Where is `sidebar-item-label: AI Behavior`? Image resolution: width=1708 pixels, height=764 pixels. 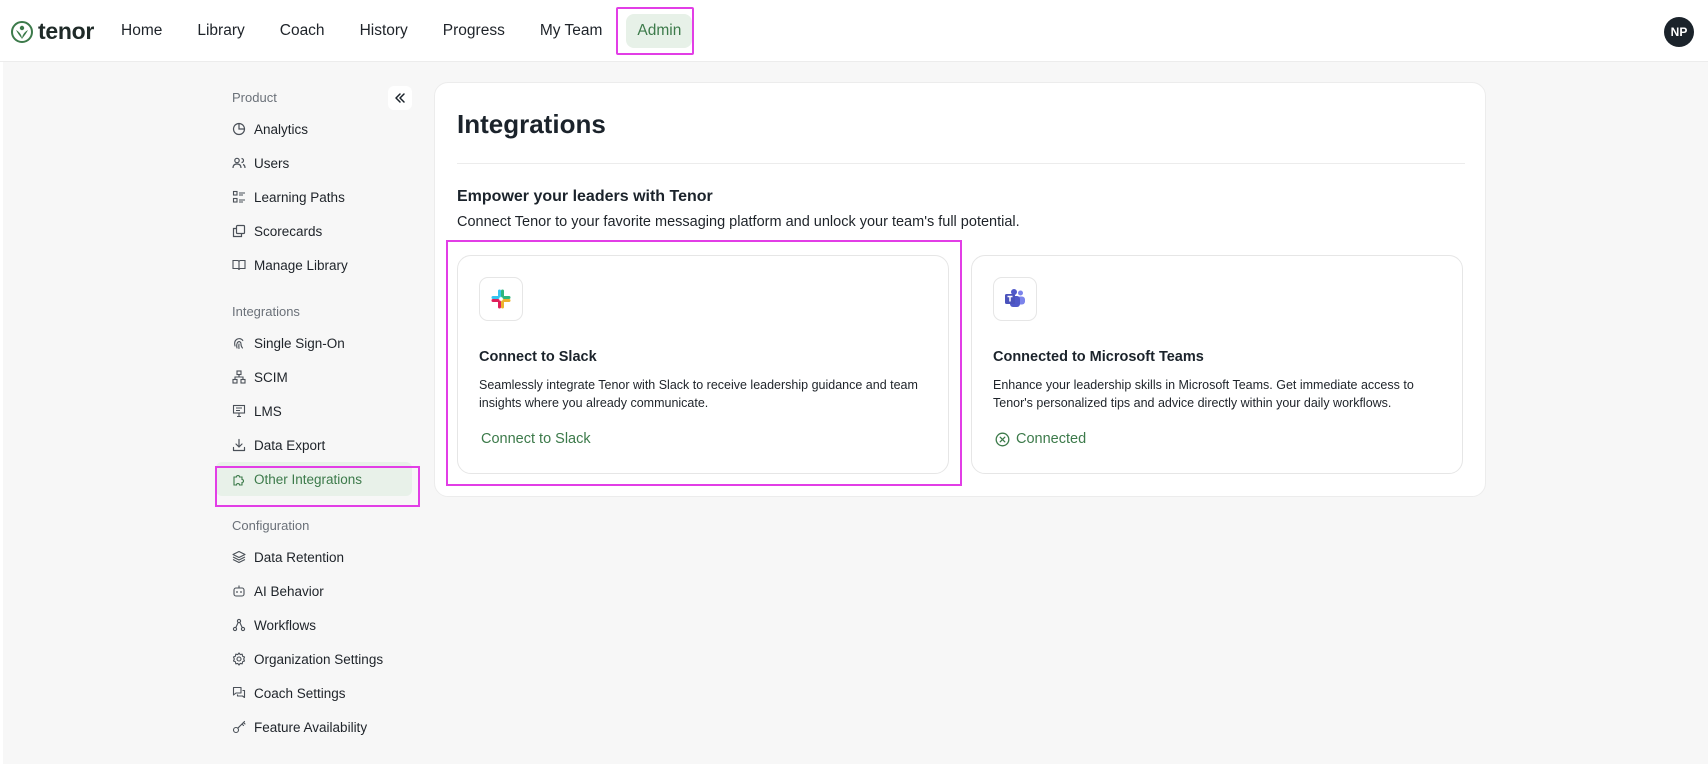
sidebar-item-label: AI Behavior is located at coordinates (289, 591).